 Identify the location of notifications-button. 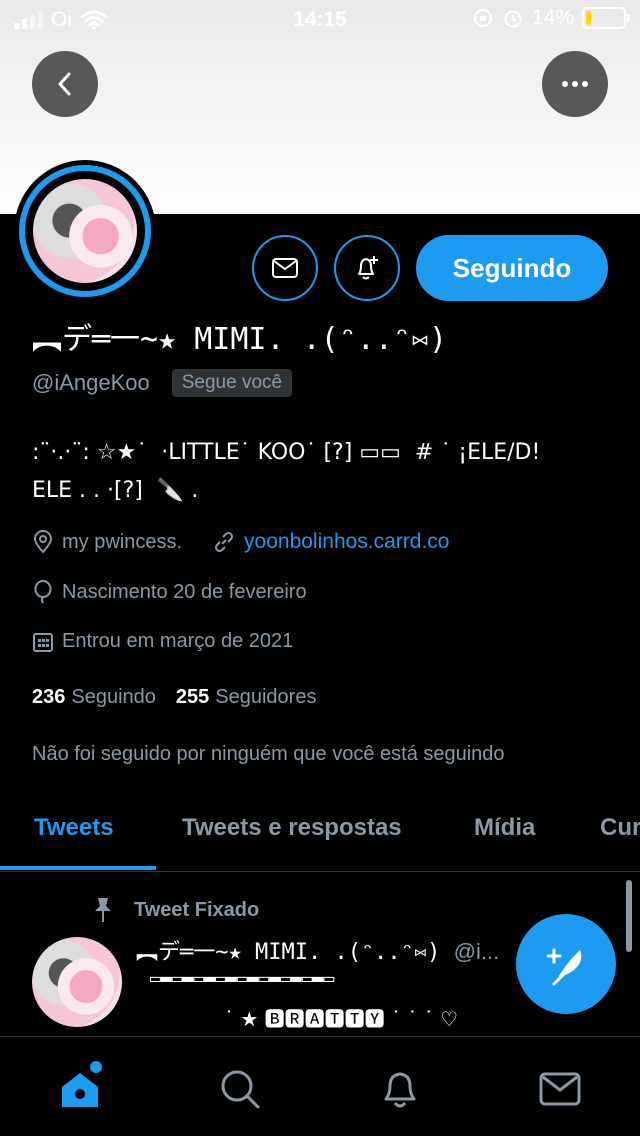
(367, 268).